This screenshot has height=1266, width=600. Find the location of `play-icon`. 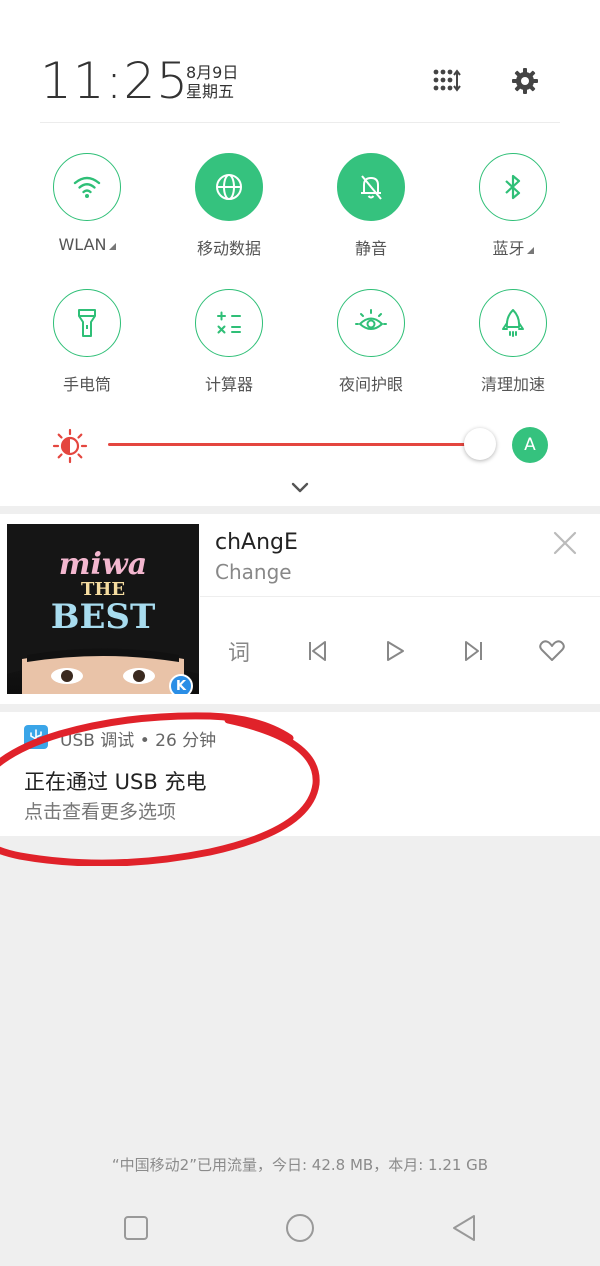

play-icon is located at coordinates (395, 651).